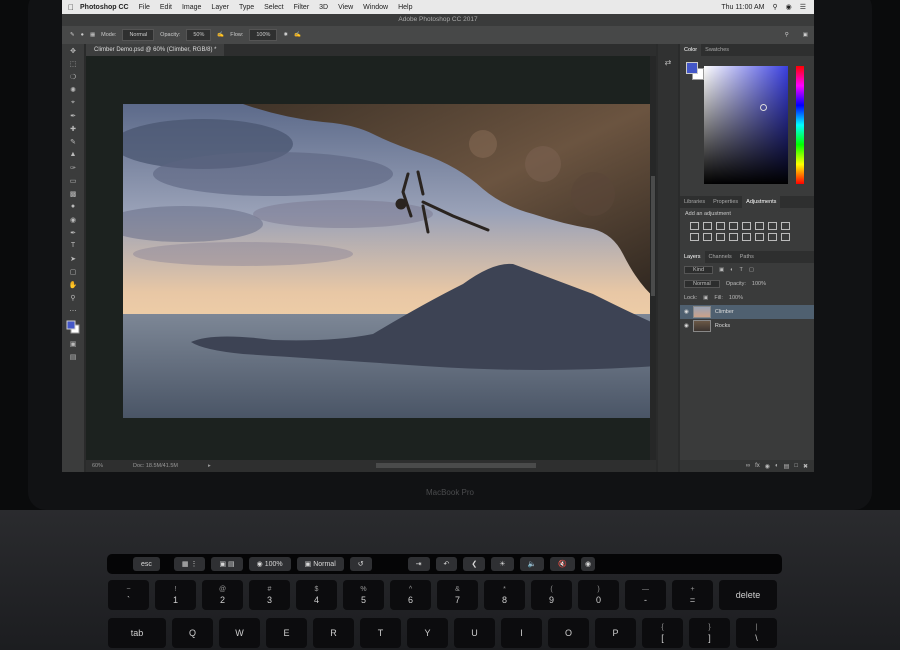 This screenshot has height=650, width=900. Describe the element at coordinates (805, 466) in the screenshot. I see `trash-icon: ✖` at that location.